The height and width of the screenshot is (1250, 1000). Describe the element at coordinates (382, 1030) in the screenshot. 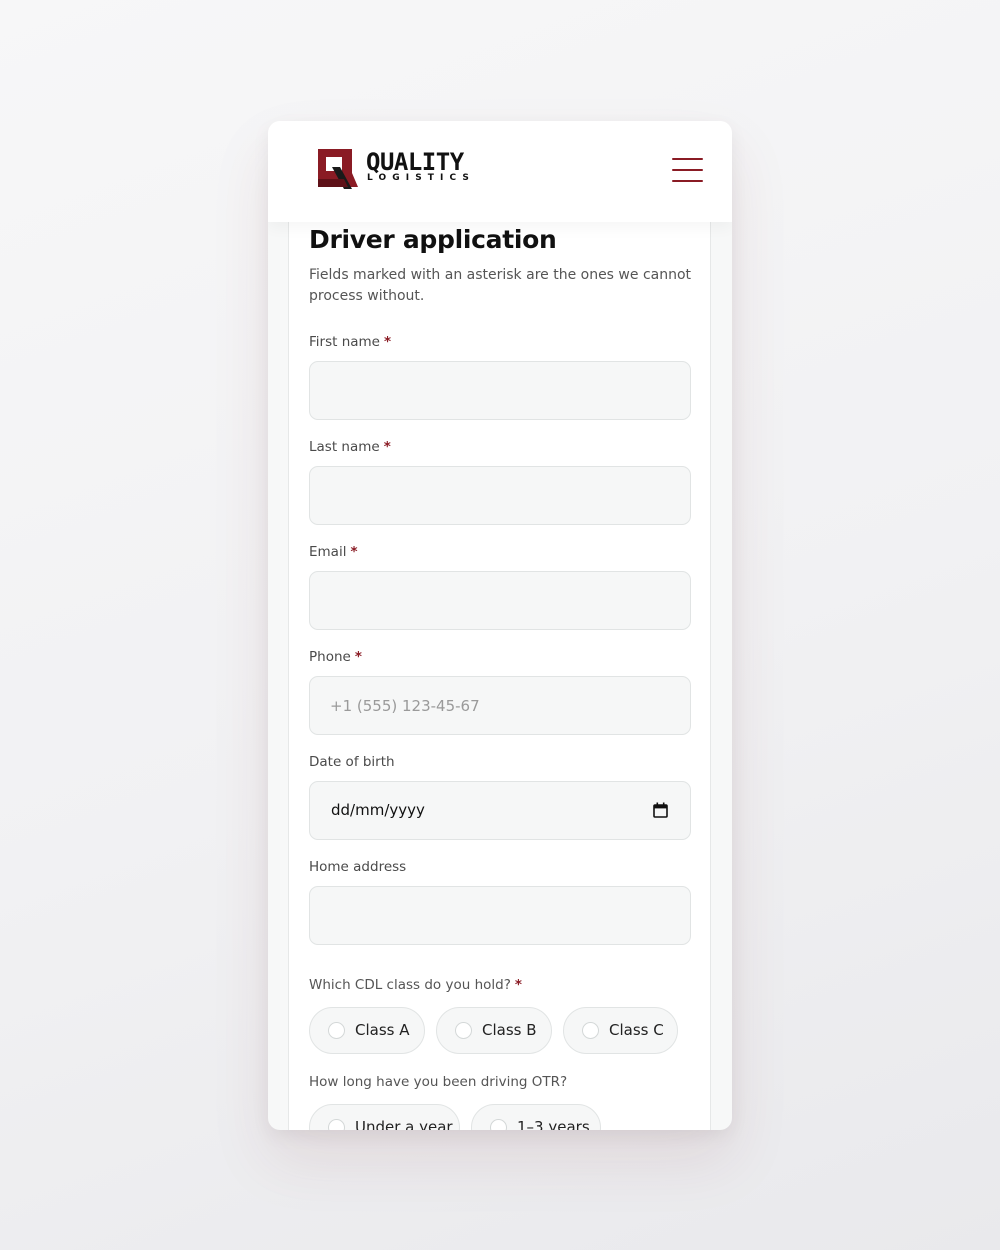

I see `option-label: Class A` at that location.